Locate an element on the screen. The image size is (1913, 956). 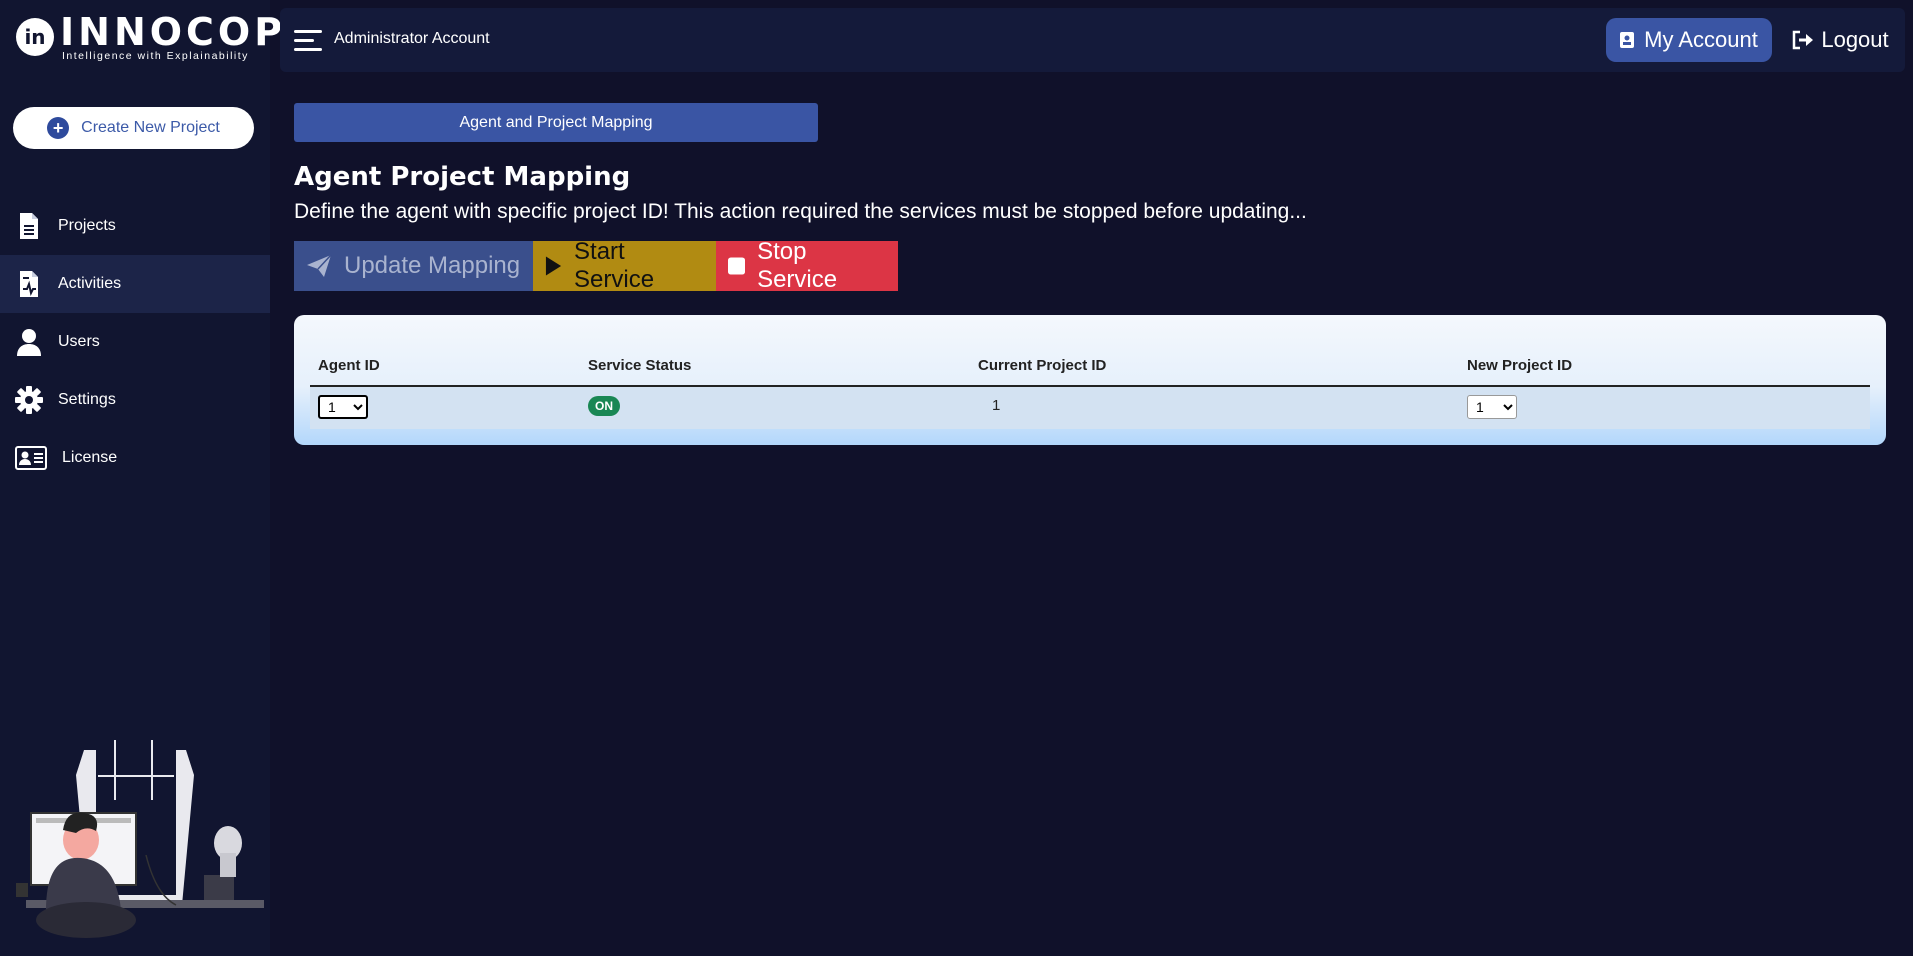
id-card-icon is located at coordinates (31, 458).